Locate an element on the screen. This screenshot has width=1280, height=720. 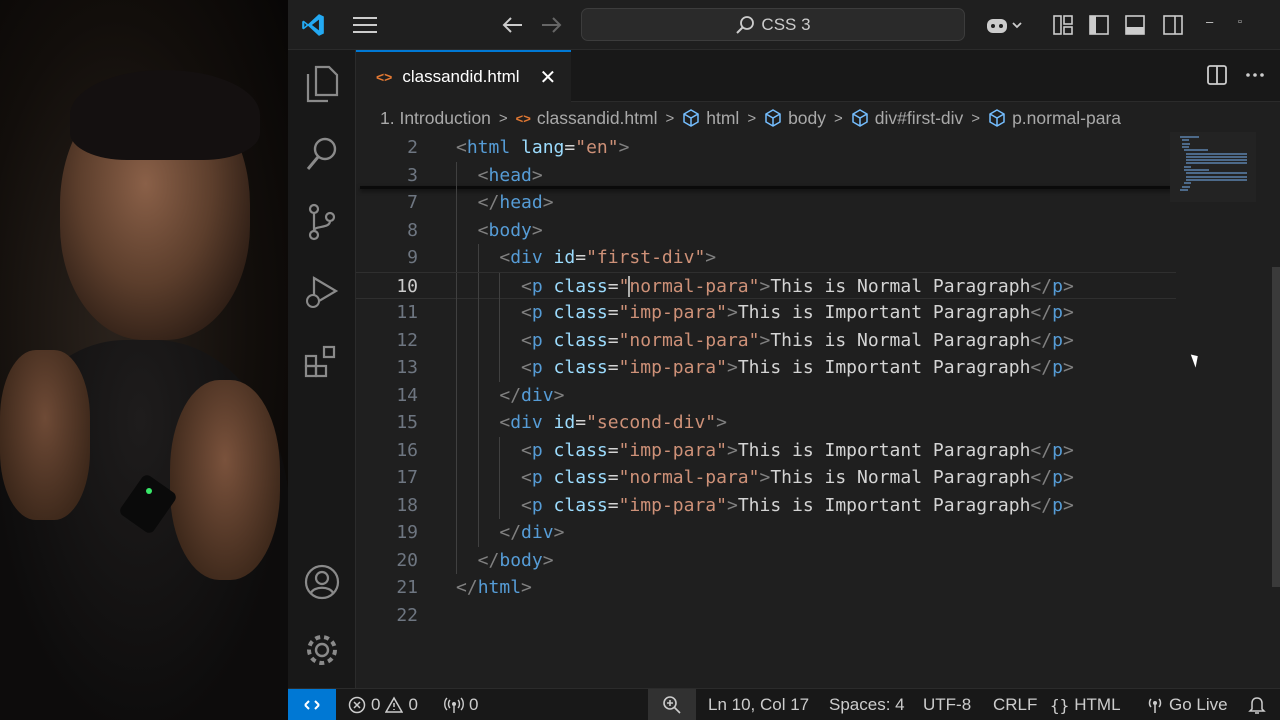
code-token: p is located at coordinates (1057, 505).